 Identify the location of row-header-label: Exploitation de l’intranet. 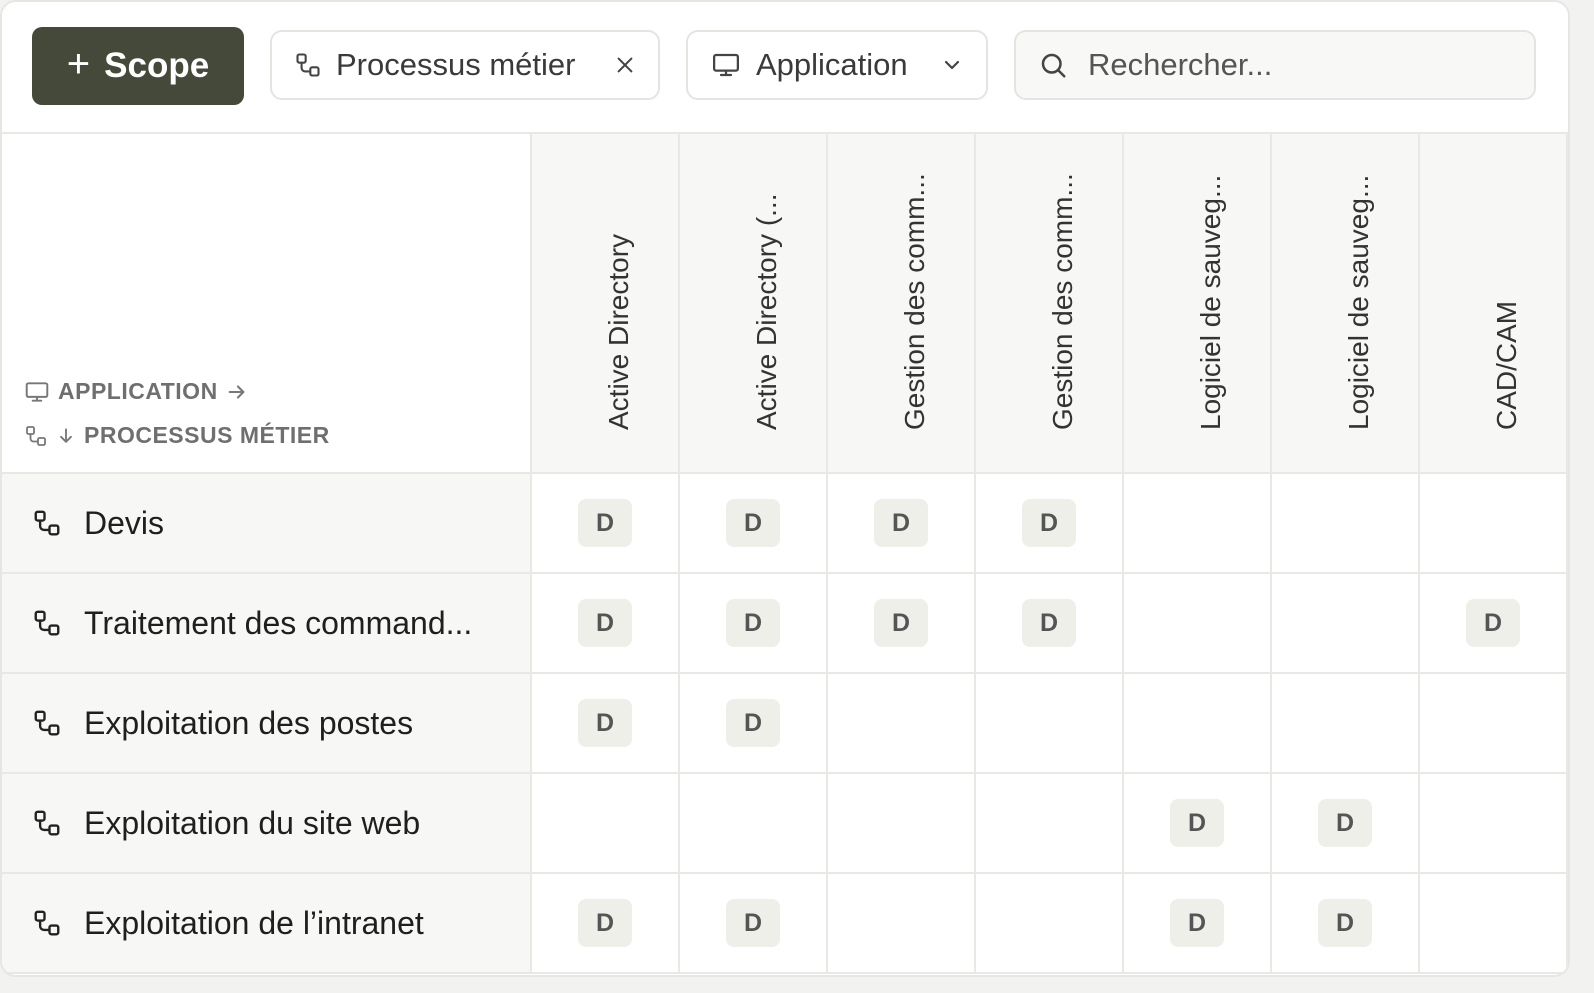
(254, 922).